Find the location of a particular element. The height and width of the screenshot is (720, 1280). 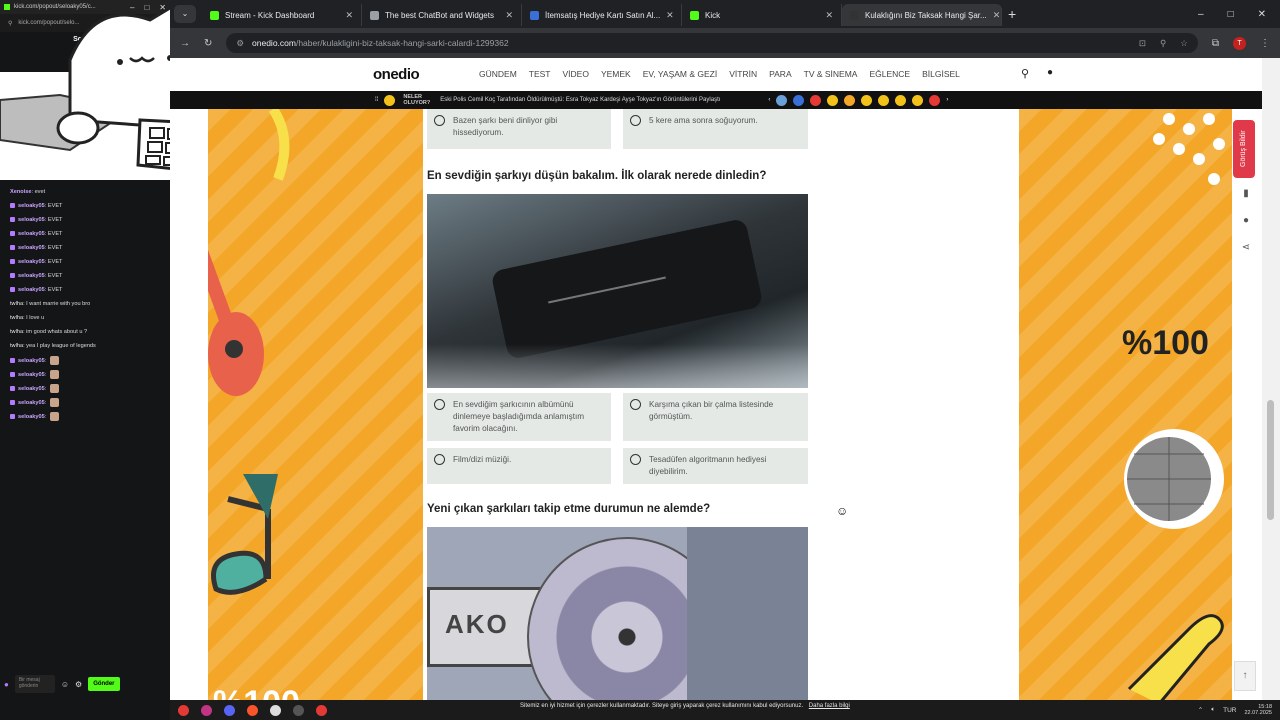

browser-tab: İtemsatış Hediye Kartı Satın Al... ✕ is located at coordinates (602, 15).